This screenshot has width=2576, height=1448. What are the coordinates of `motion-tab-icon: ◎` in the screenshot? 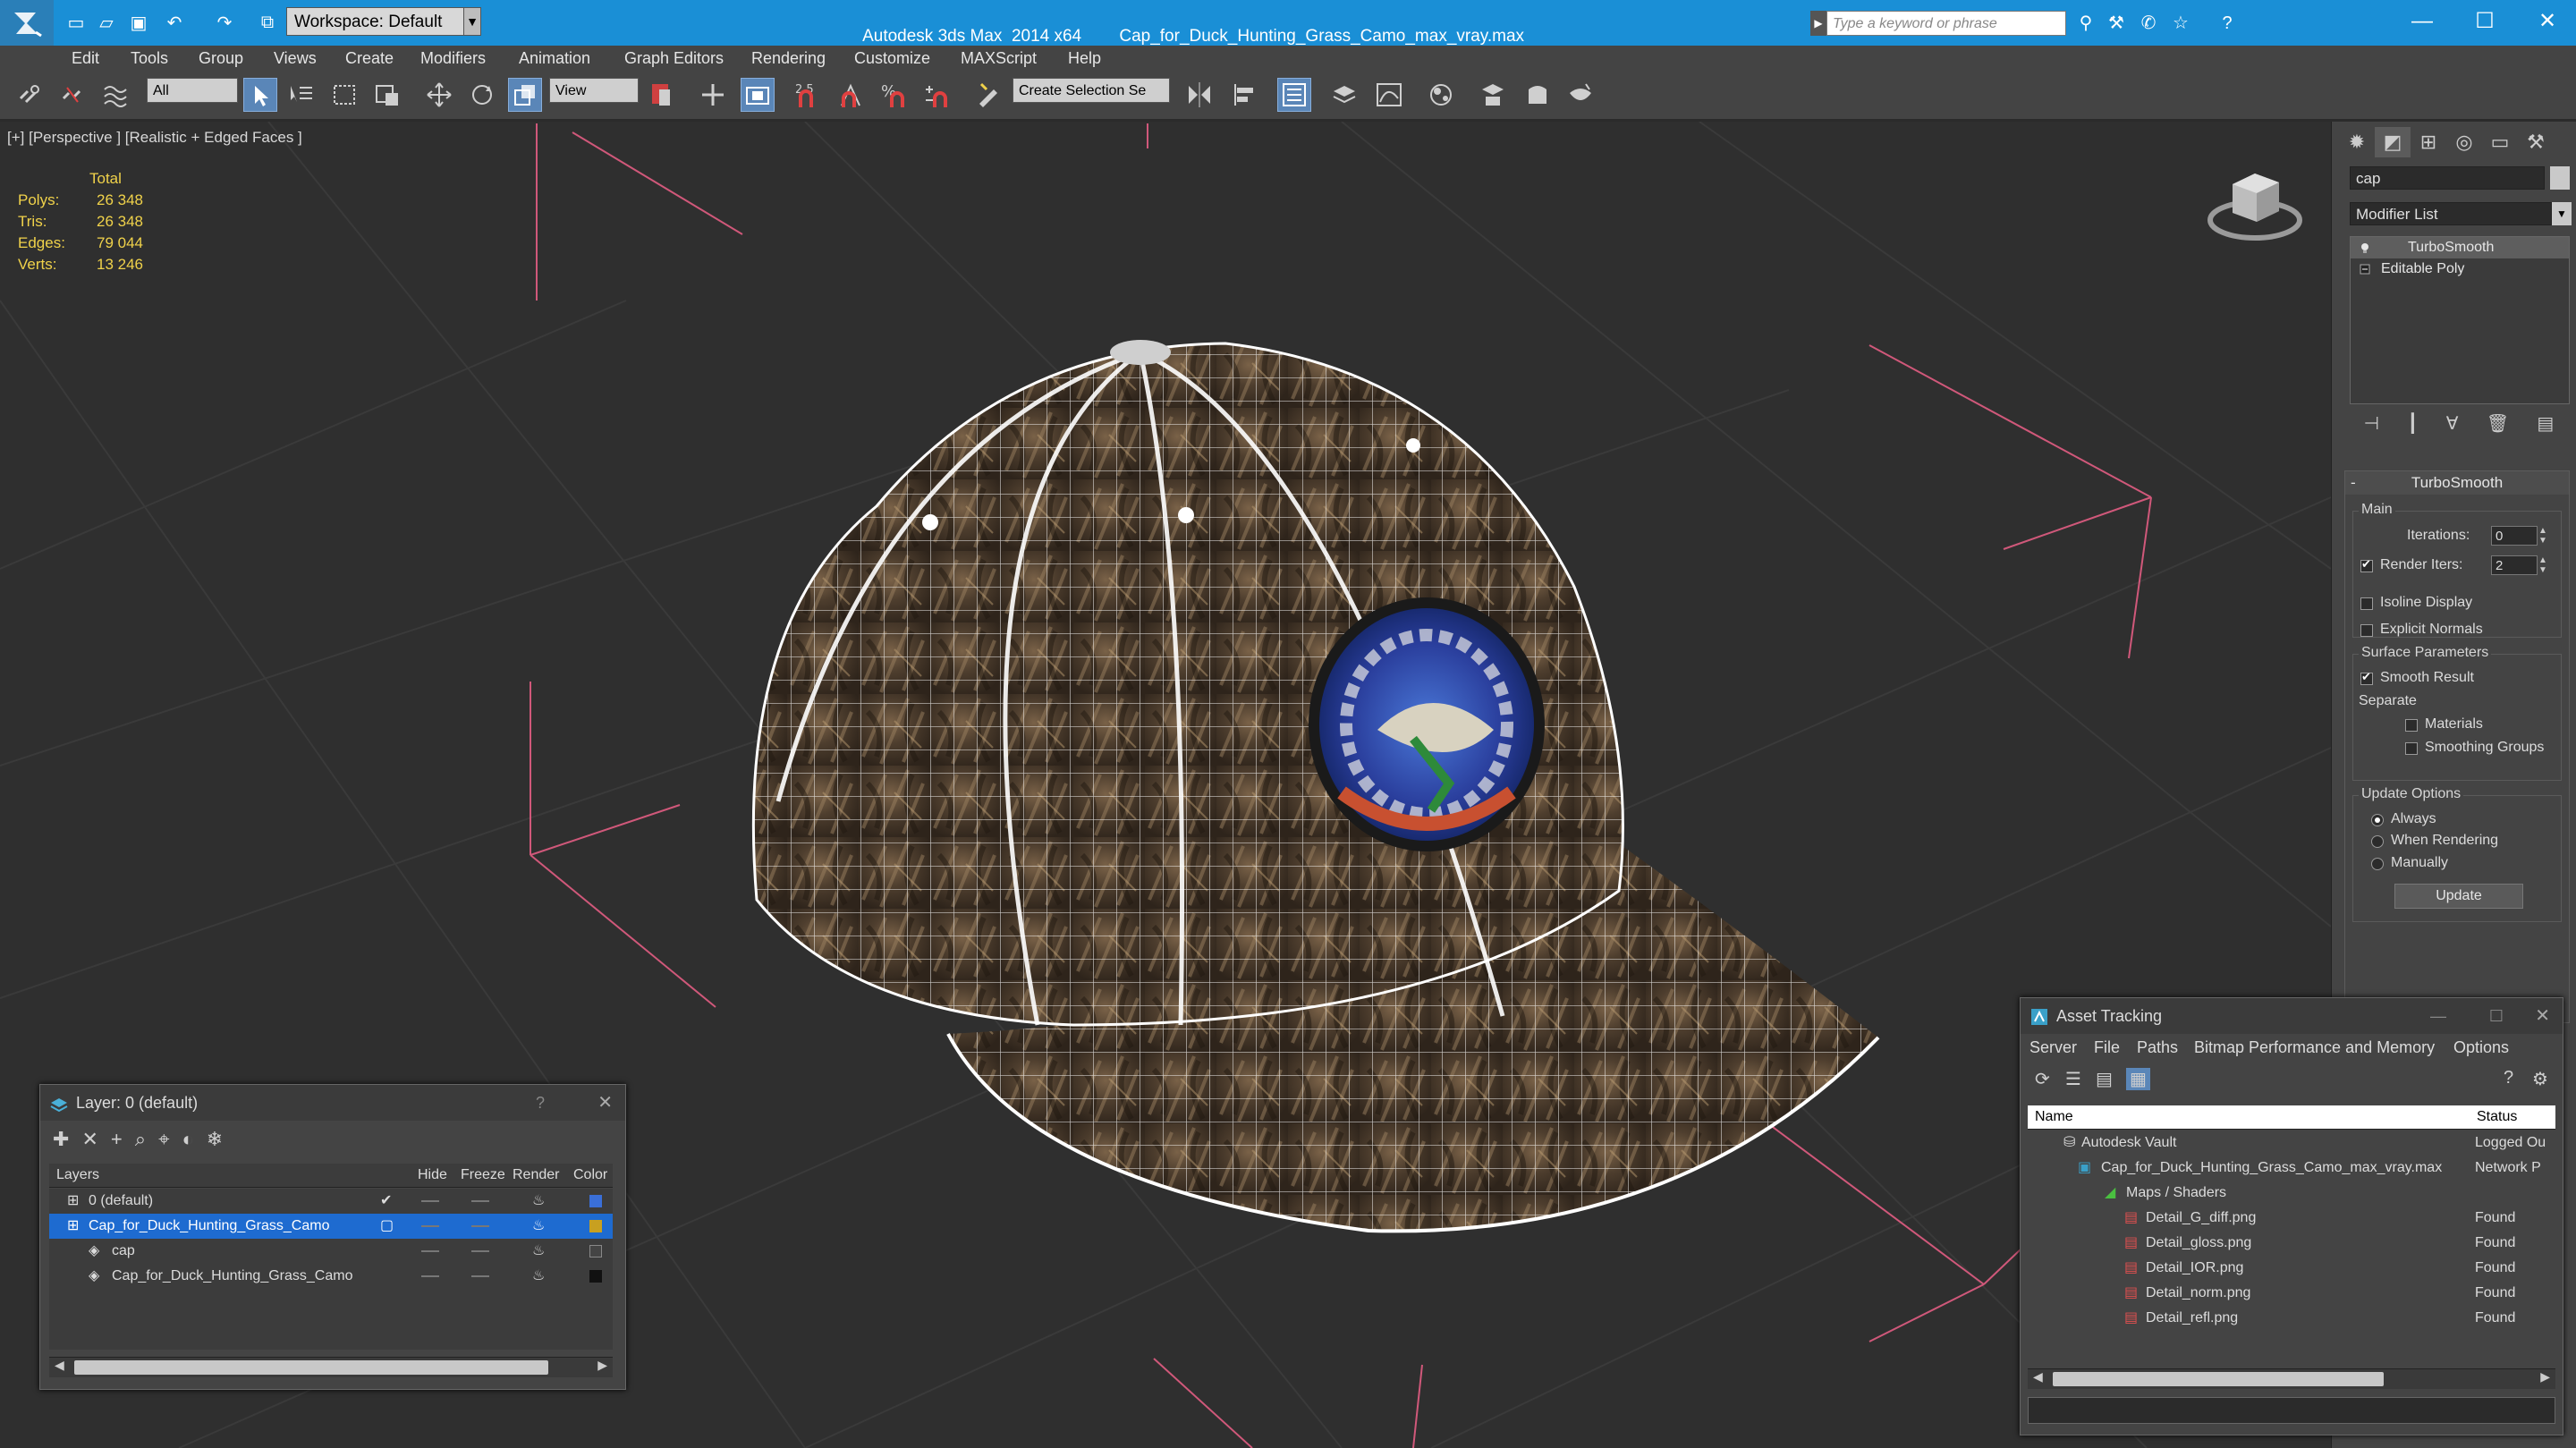 It's located at (2464, 142).